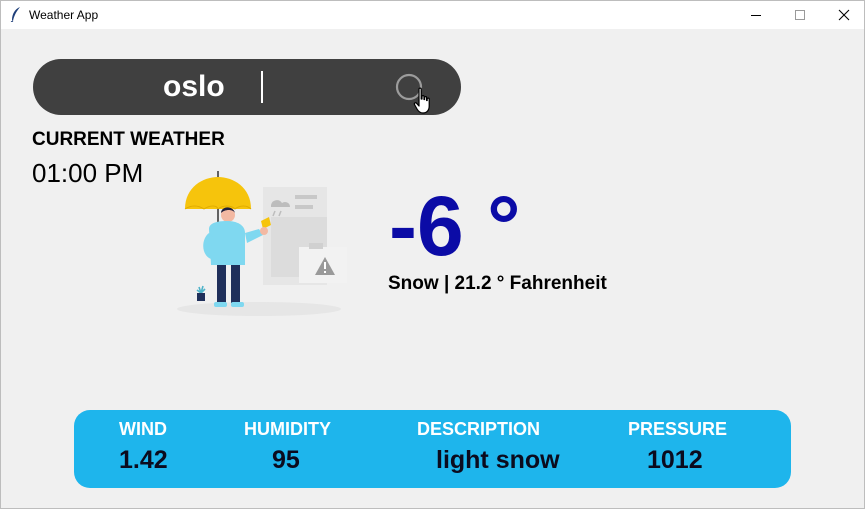  I want to click on maximize-icon, so click(800, 15).